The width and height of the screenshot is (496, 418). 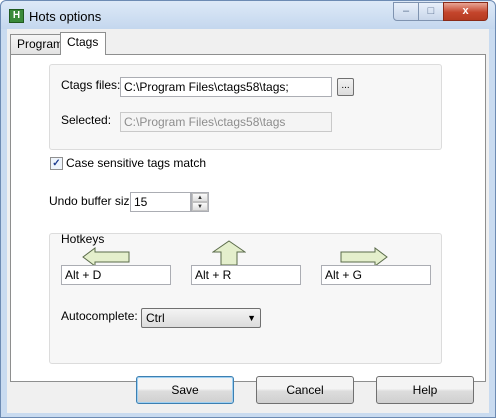 I want to click on autocomplete-dropdown: Ctrl ▼, so click(x=201, y=318).